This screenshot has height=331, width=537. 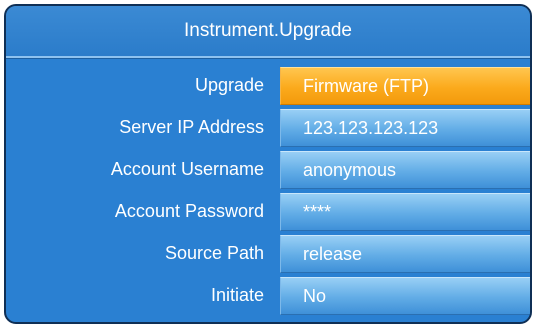 What do you see at coordinates (229, 84) in the screenshot?
I see `upgrade-label: Upgrade` at bounding box center [229, 84].